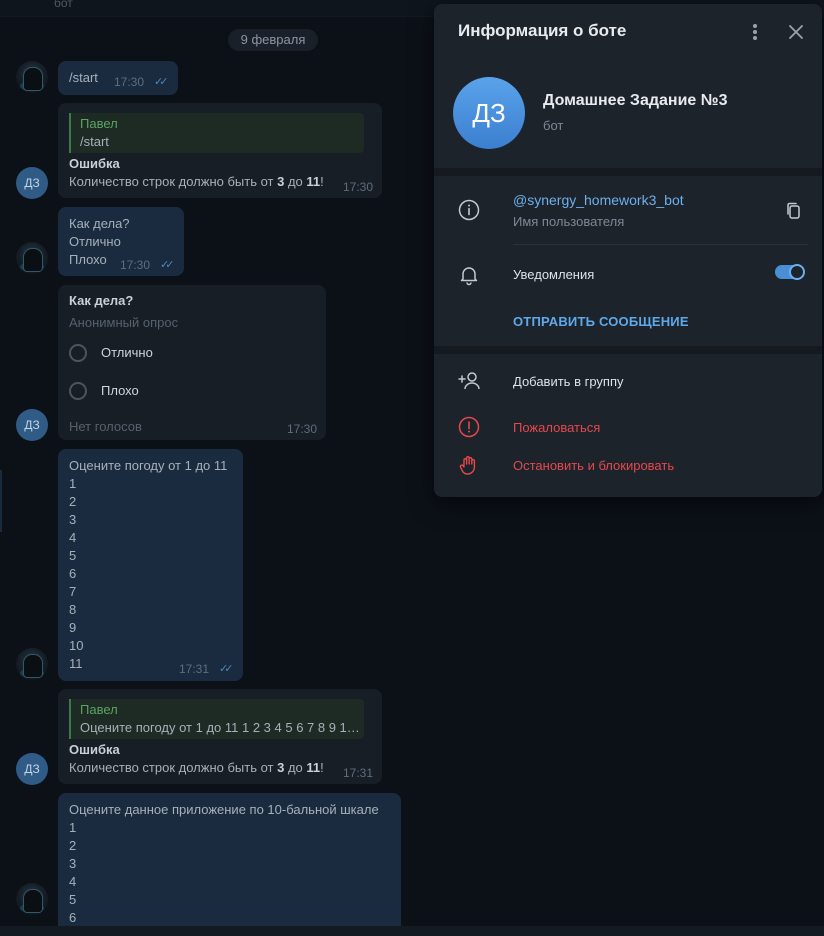  I want to click on message-bubble: Как дела? Отлично Плохо 17:30 ✓✓, so click(121, 241).